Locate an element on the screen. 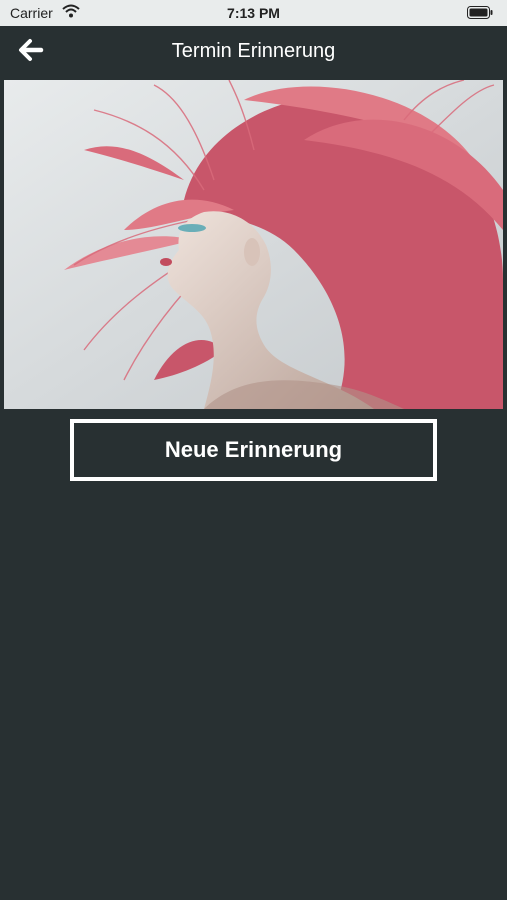 The width and height of the screenshot is (507, 900). new-reminder-label: Neue Erinnerung is located at coordinates (253, 449).